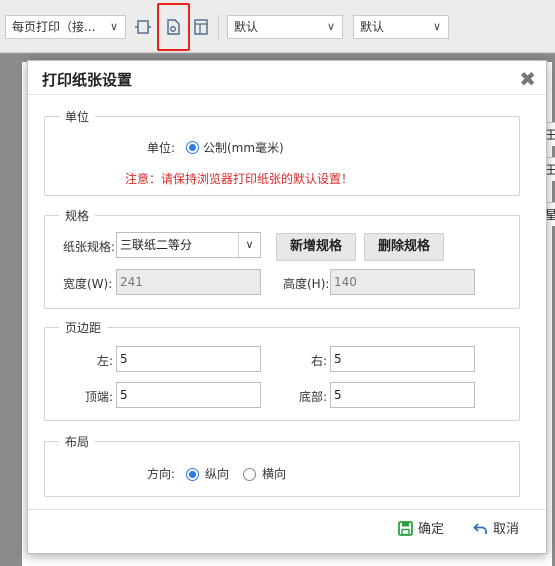  What do you see at coordinates (105, 361) in the screenshot?
I see `margin-left-label: 左:` at bounding box center [105, 361].